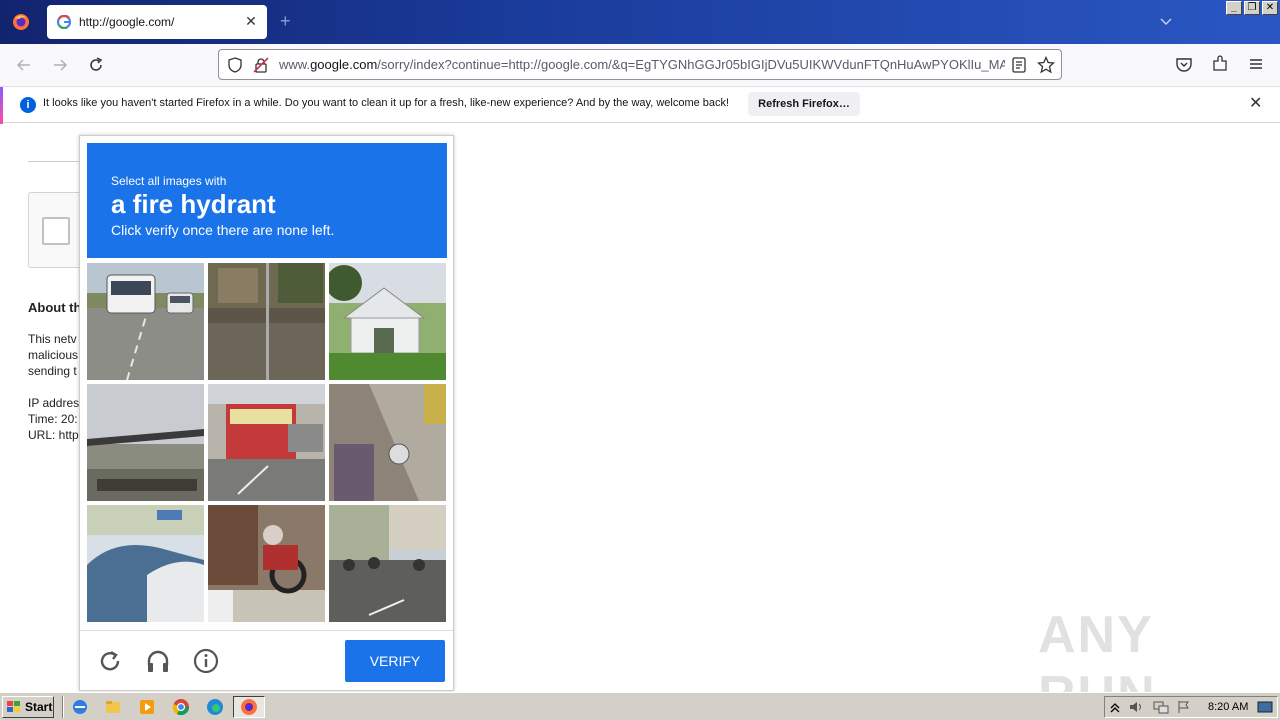 The height and width of the screenshot is (720, 1280). Describe the element at coordinates (158, 661) in the screenshot. I see `audio-challenge-headphones-icon` at that location.